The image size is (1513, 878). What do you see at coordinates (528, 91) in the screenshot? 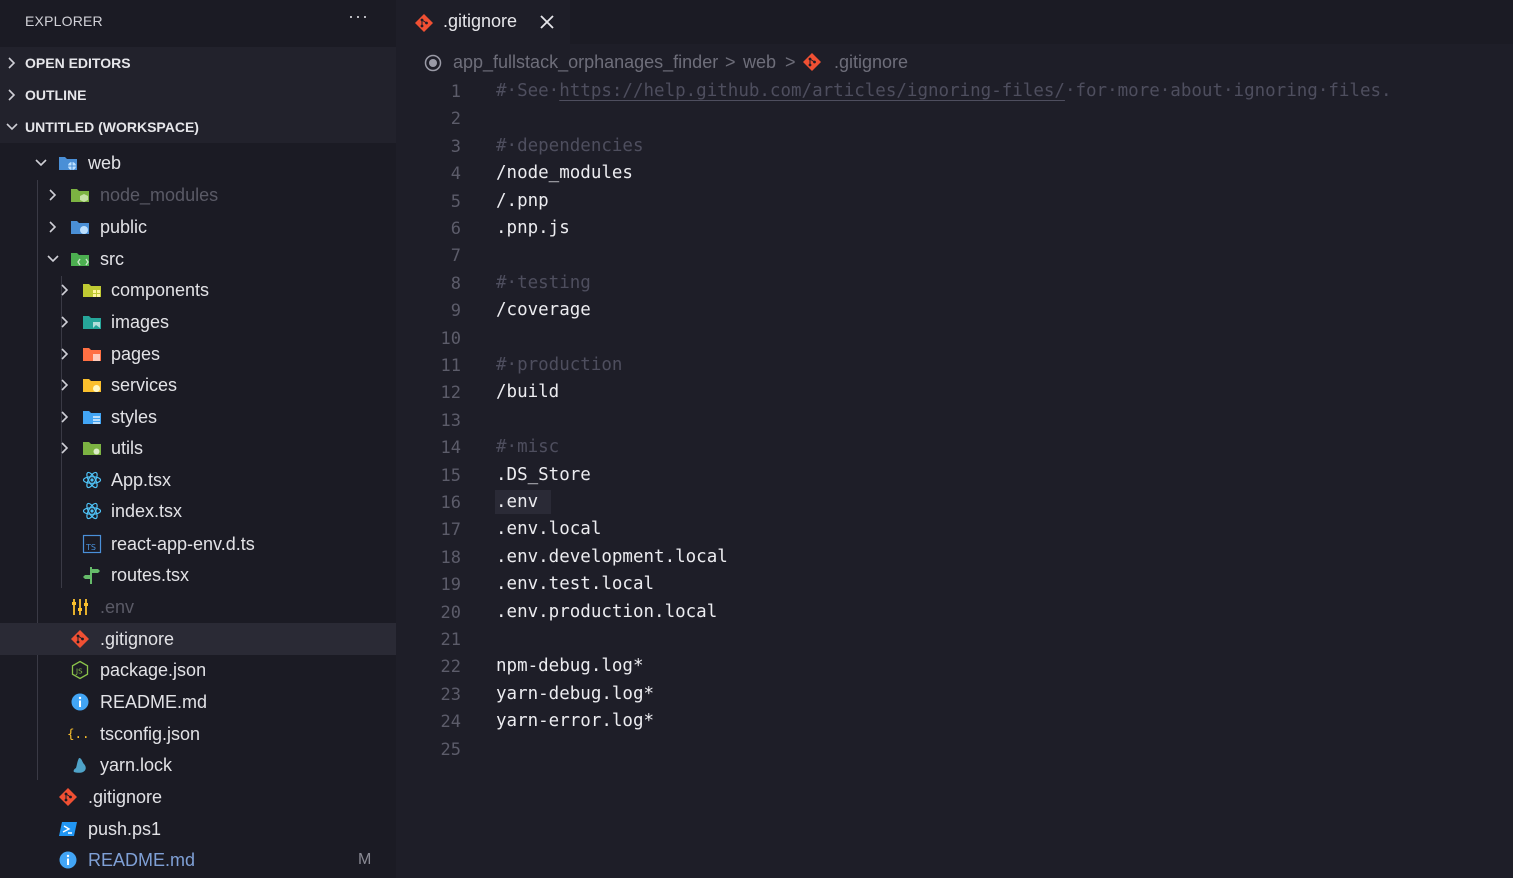
I see `comment-text: #·See·` at bounding box center [528, 91].